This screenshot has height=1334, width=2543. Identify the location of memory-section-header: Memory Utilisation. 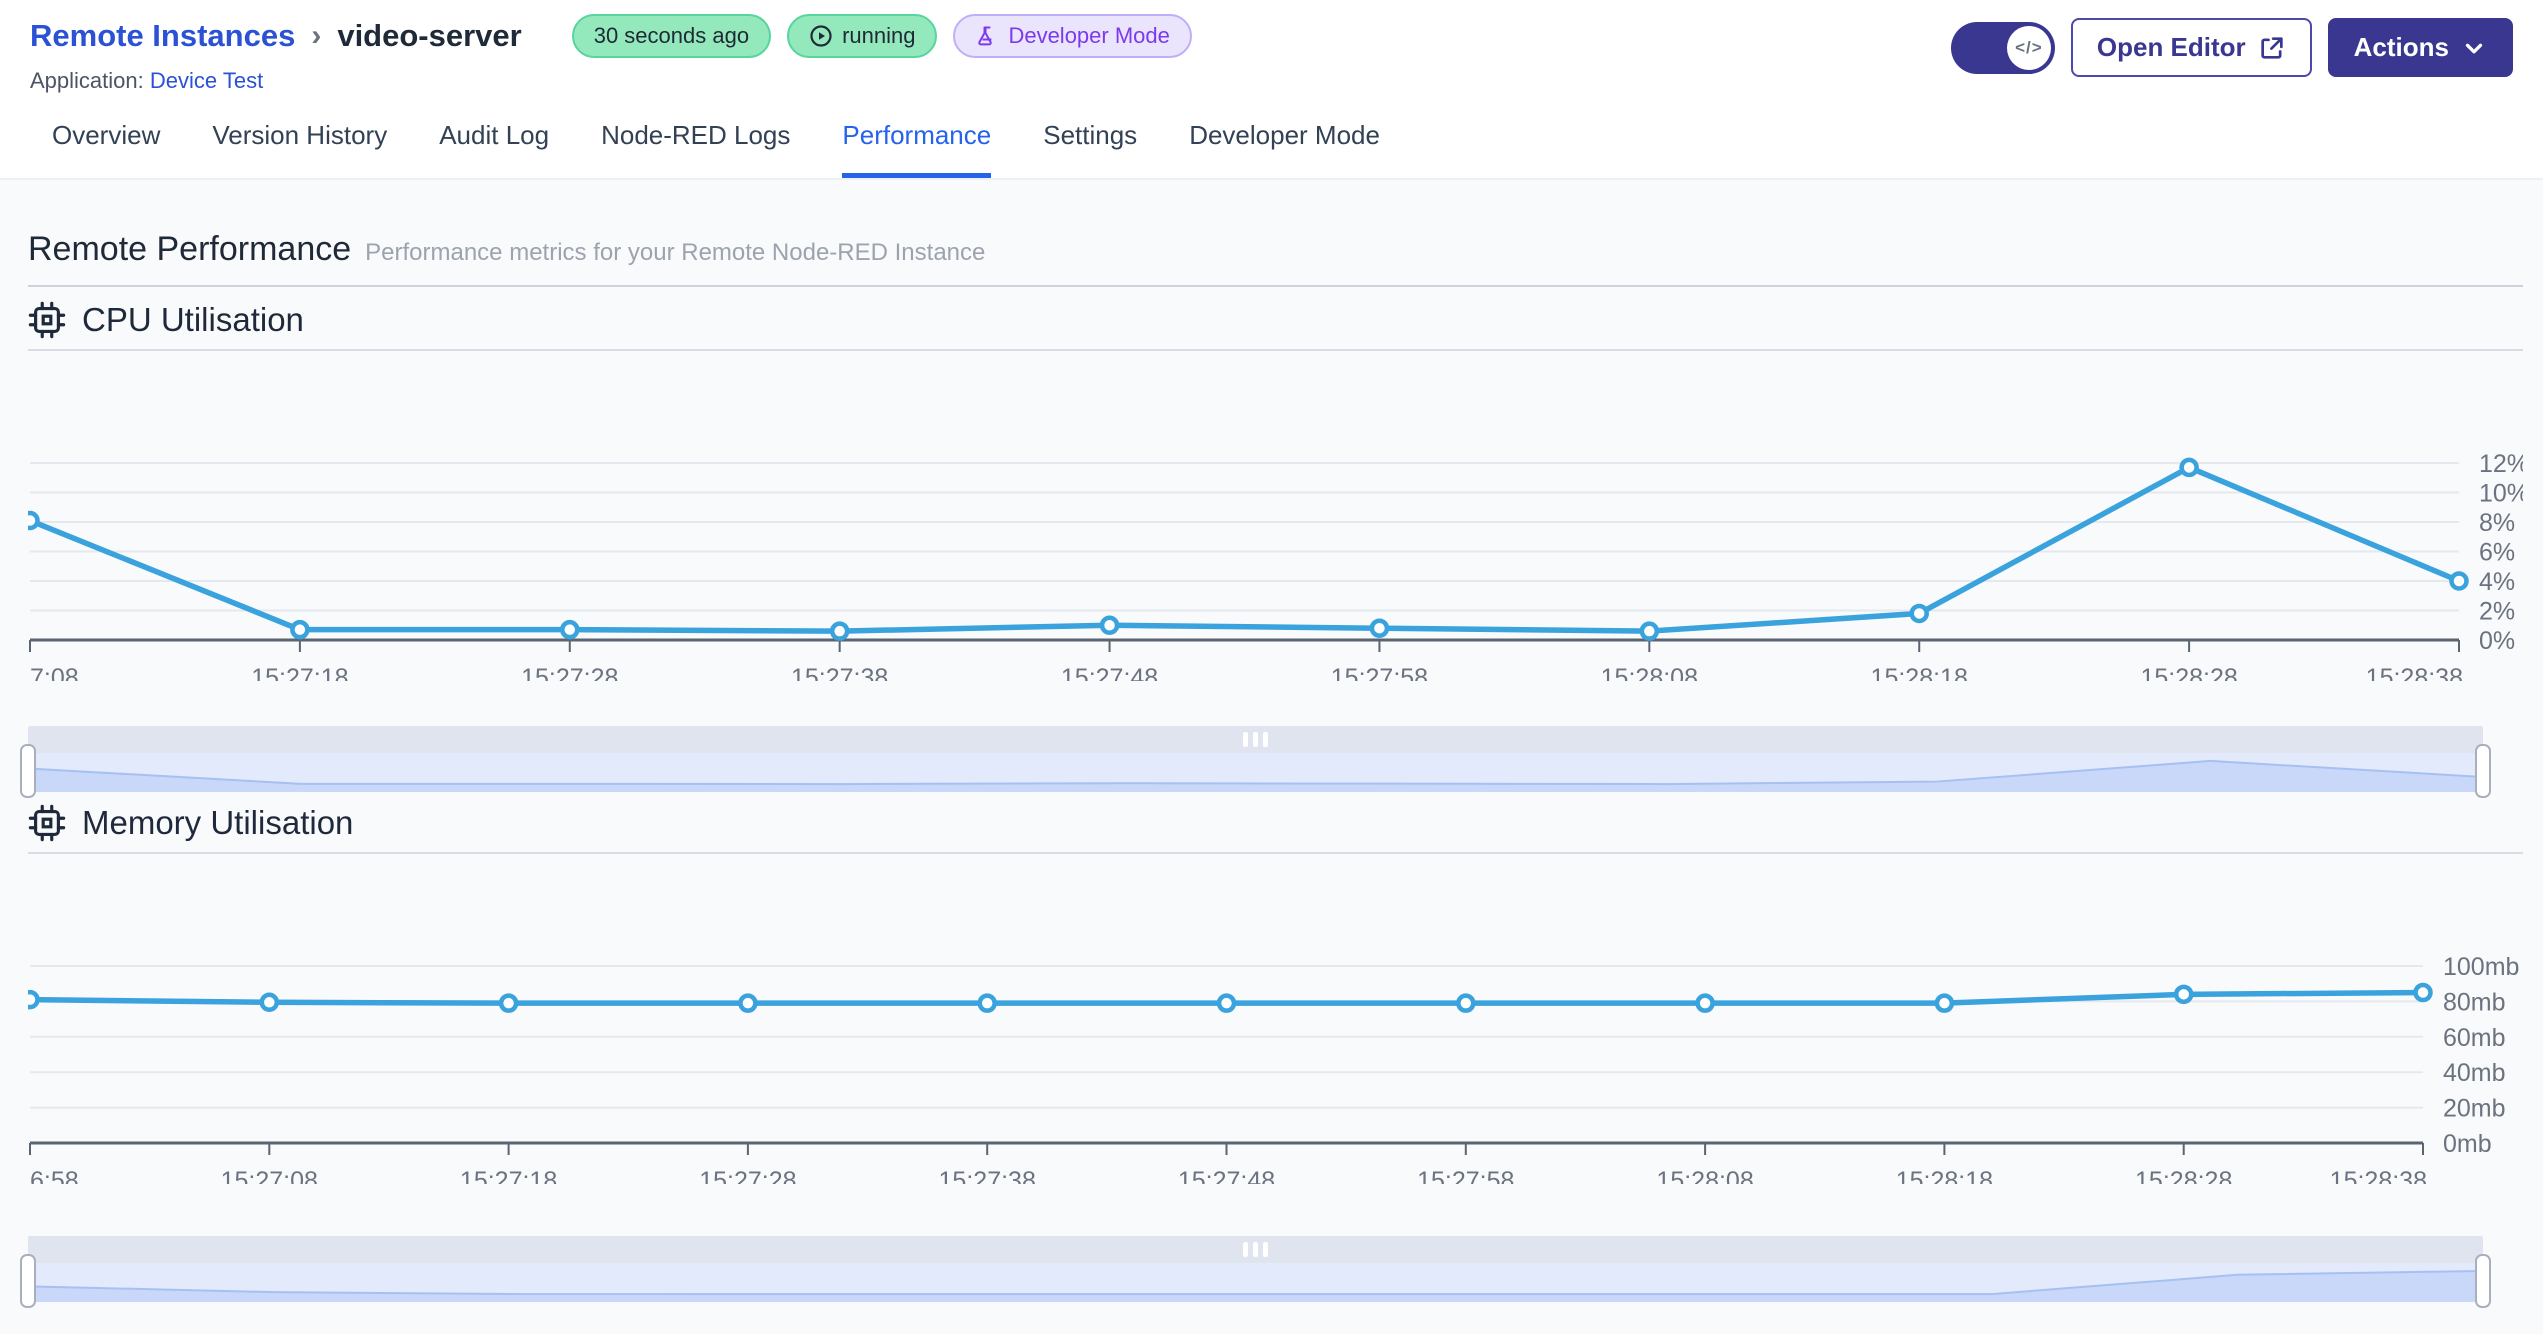
(1275, 829).